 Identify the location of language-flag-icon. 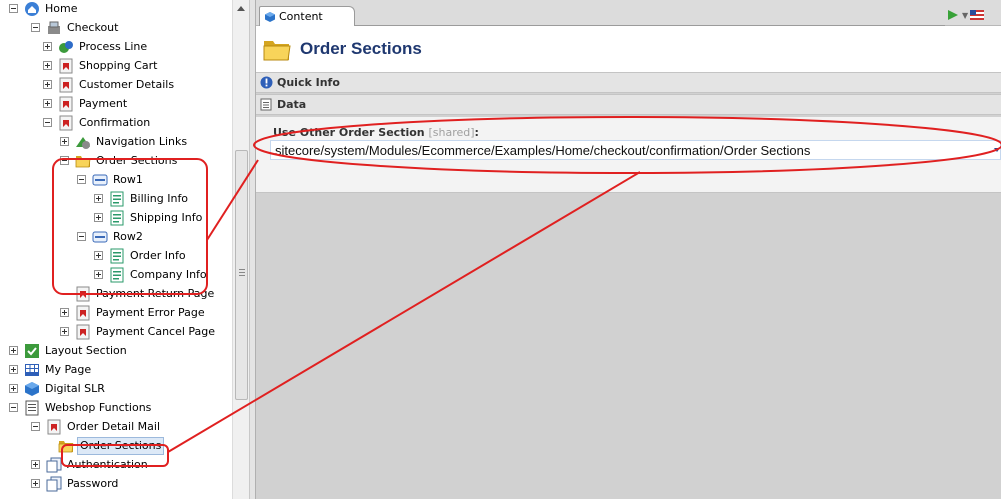
(977, 15).